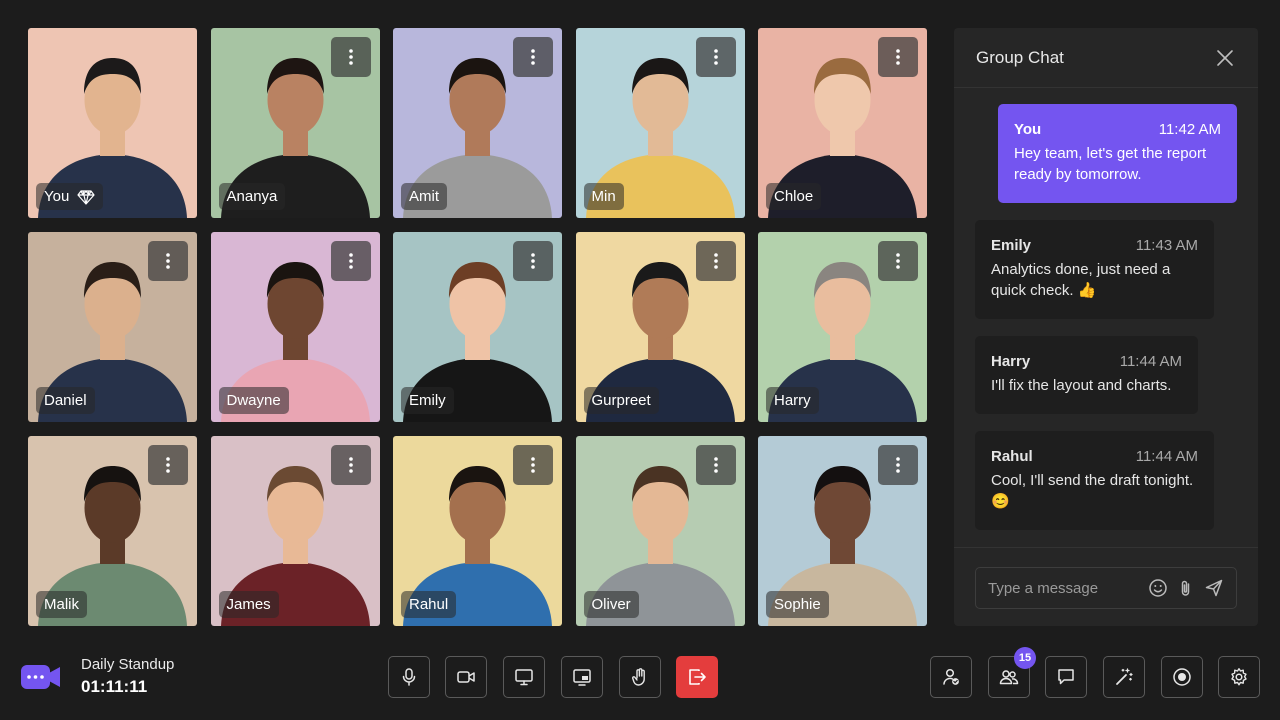 Image resolution: width=1280 pixels, height=720 pixels. Describe the element at coordinates (477, 327) in the screenshot. I see `video-tile: Emily` at that location.